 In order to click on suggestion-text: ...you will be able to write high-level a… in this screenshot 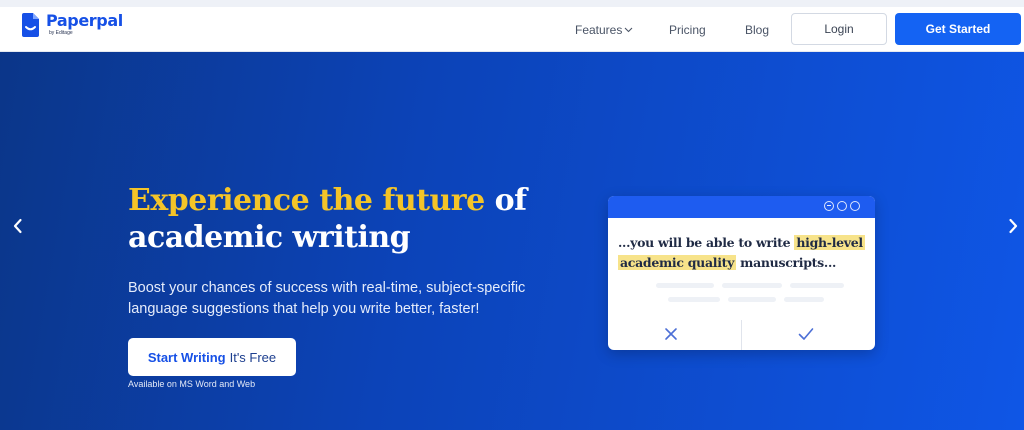, I will do `click(743, 253)`.